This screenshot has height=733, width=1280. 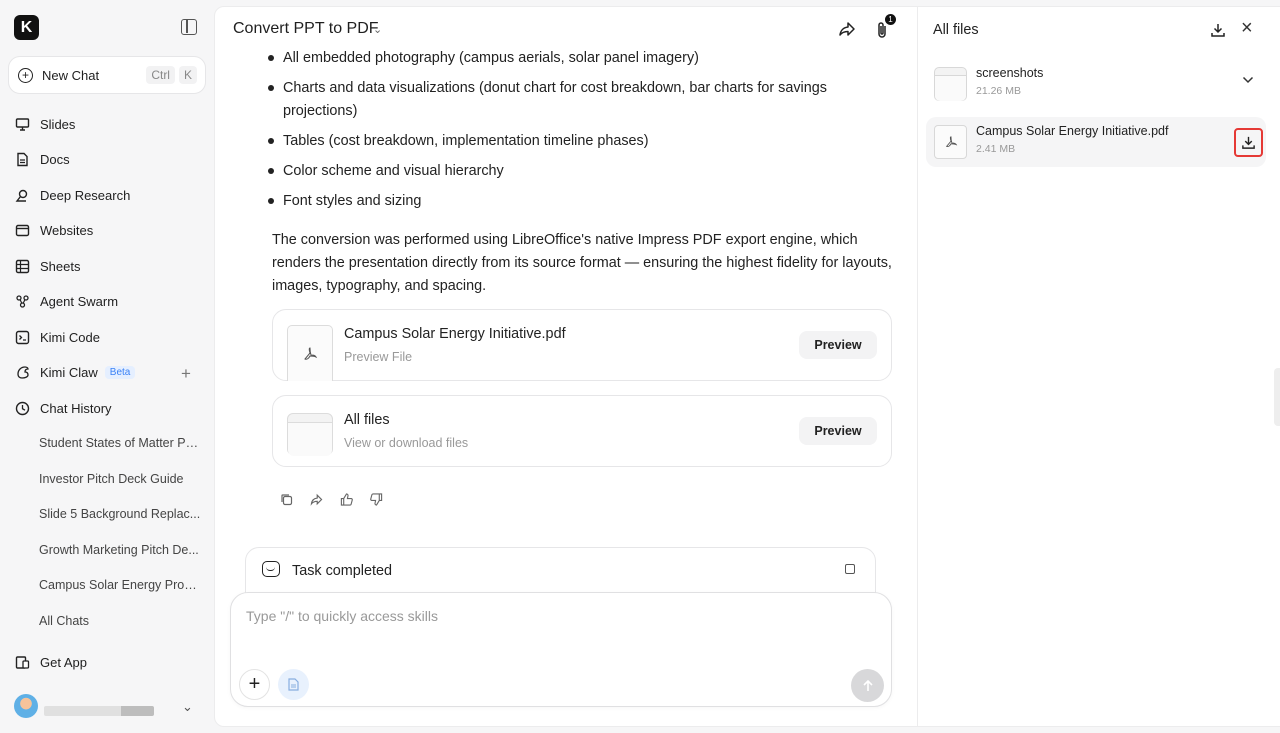 I want to click on file-name: screenshots, so click(x=1010, y=73).